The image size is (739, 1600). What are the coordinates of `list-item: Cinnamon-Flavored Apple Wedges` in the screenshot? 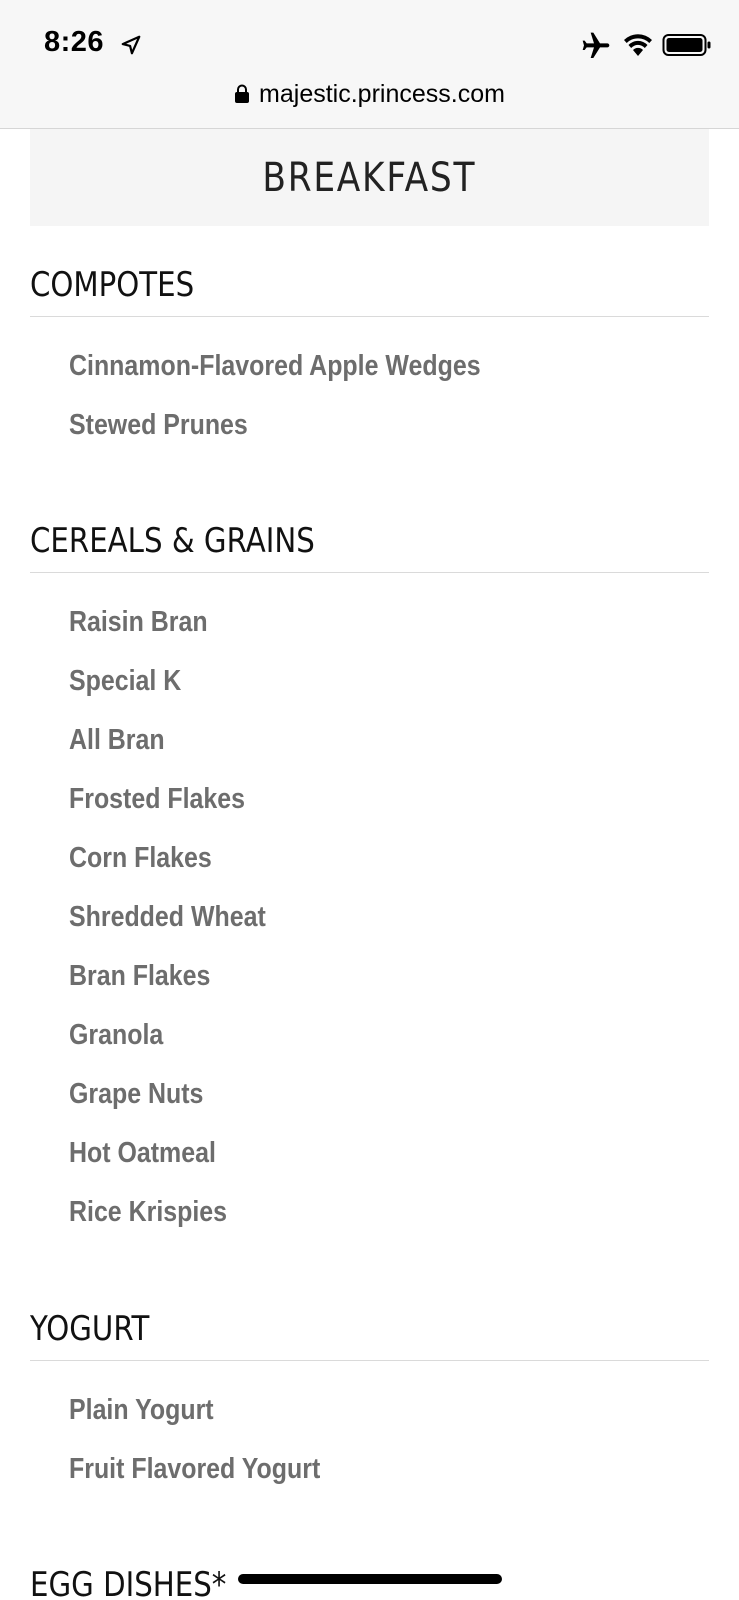 It's located at (275, 366).